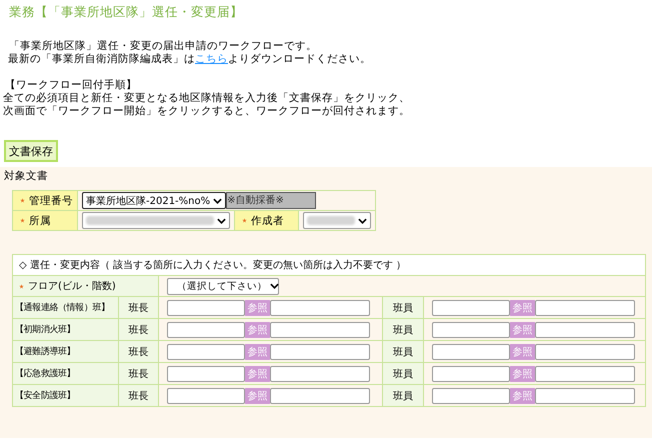  What do you see at coordinates (337, 220) in the screenshot?
I see `author-select` at bounding box center [337, 220].